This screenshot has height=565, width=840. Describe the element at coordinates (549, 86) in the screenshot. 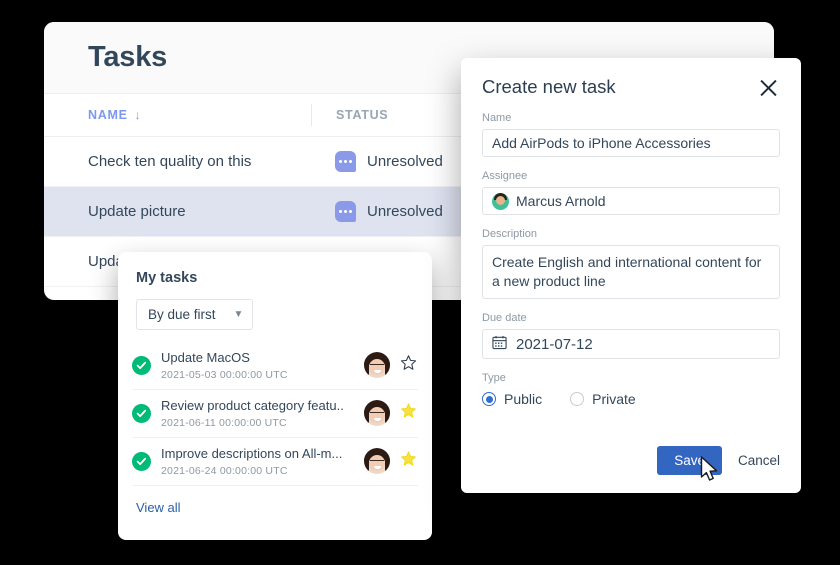

I see `modal-title: Create new task` at that location.